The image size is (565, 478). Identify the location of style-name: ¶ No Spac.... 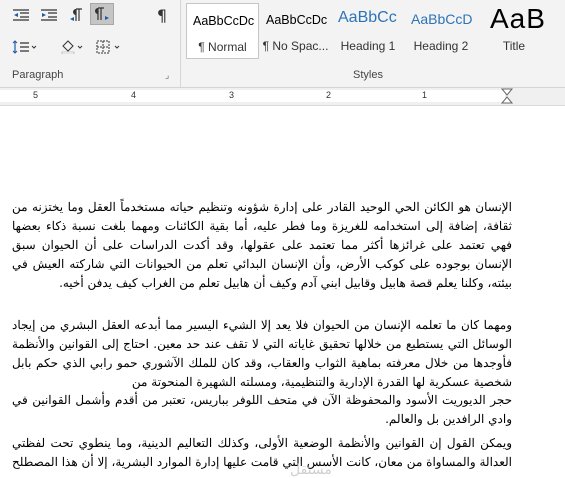
(295, 46).